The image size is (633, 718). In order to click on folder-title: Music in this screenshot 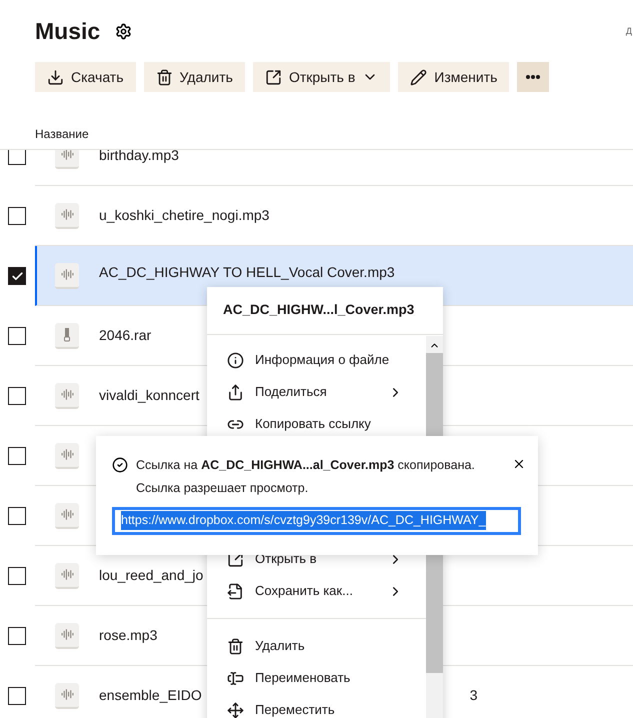, I will do `click(67, 31)`.